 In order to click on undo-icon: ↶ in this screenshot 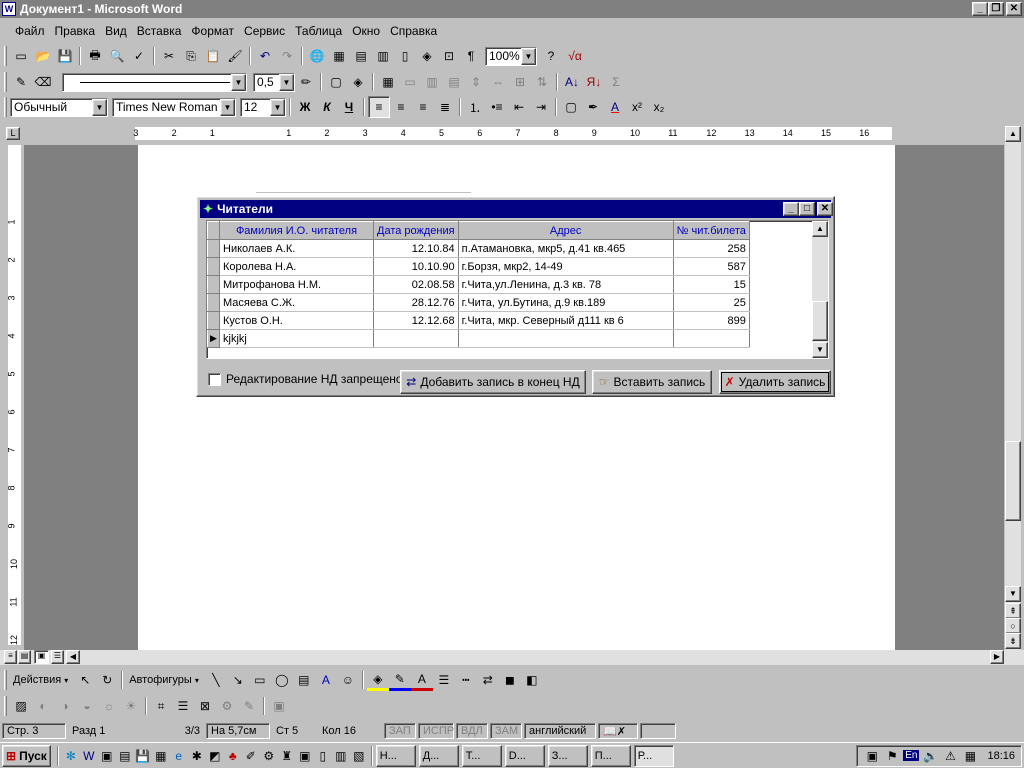, I will do `click(265, 56)`.